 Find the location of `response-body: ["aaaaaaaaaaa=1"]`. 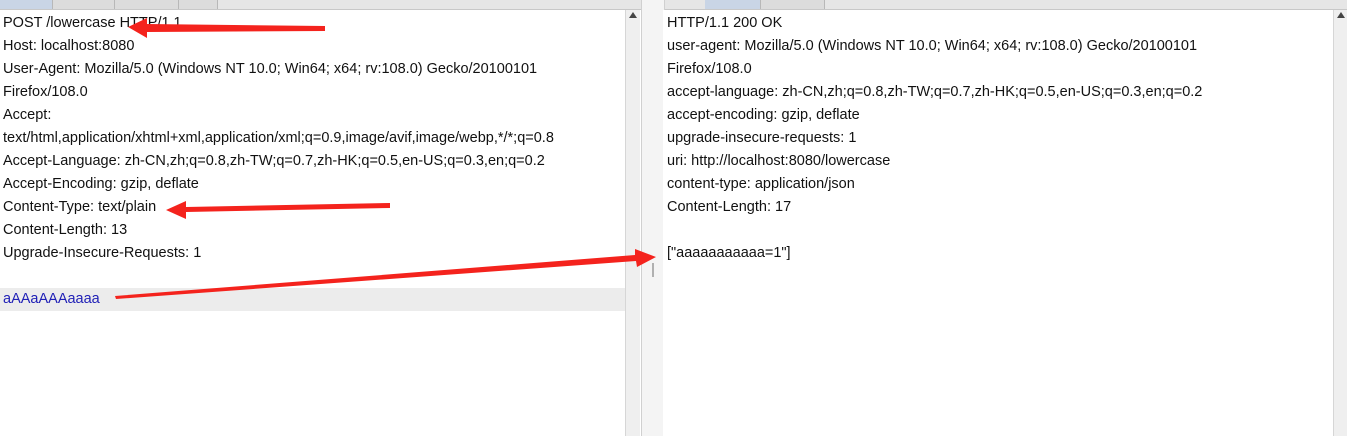

response-body: ["aaaaaaaaaaa=1"] is located at coordinates (729, 253).